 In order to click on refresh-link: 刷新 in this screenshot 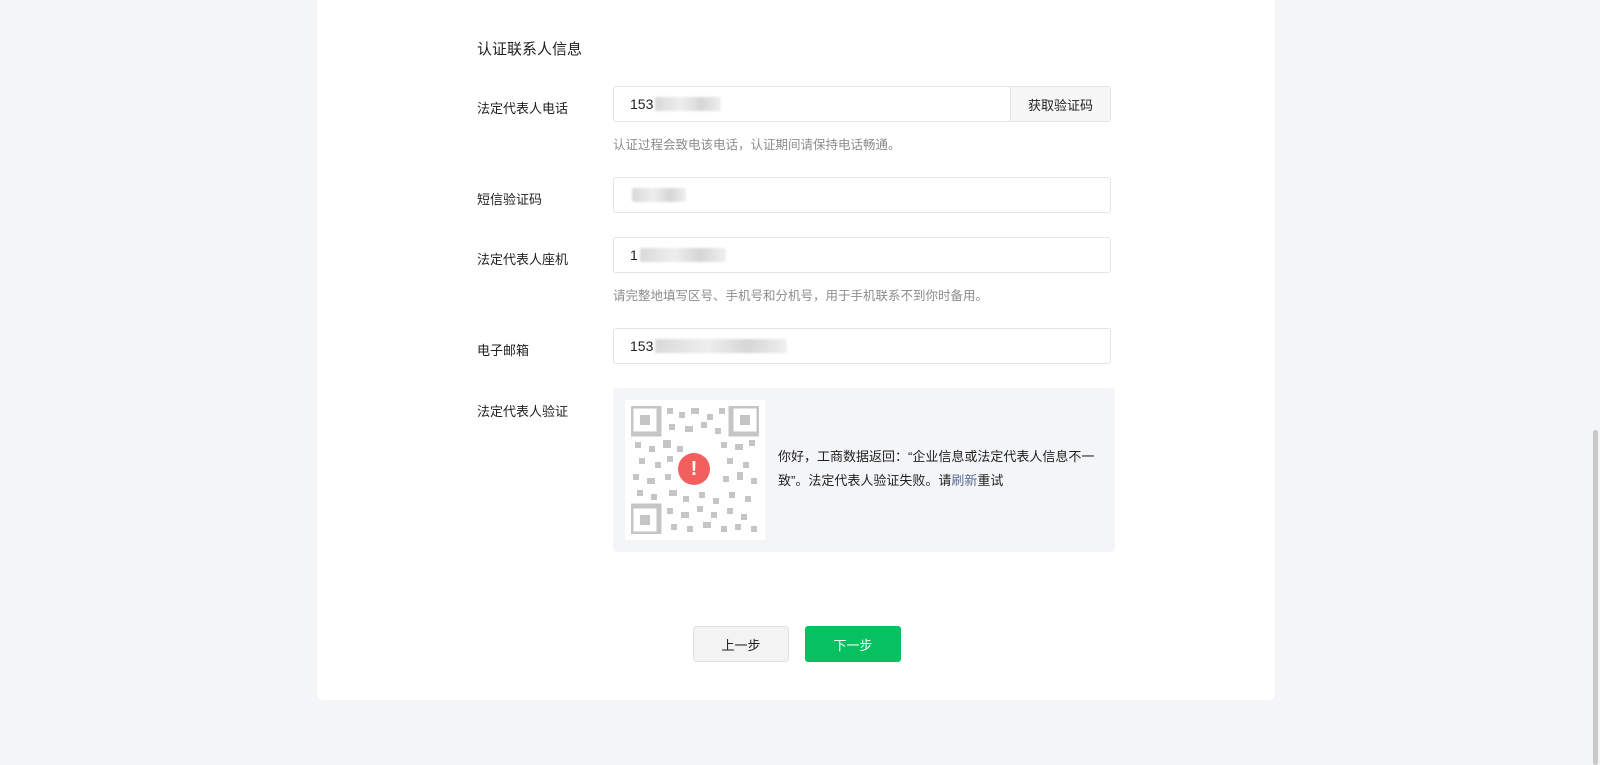, I will do `click(964, 480)`.